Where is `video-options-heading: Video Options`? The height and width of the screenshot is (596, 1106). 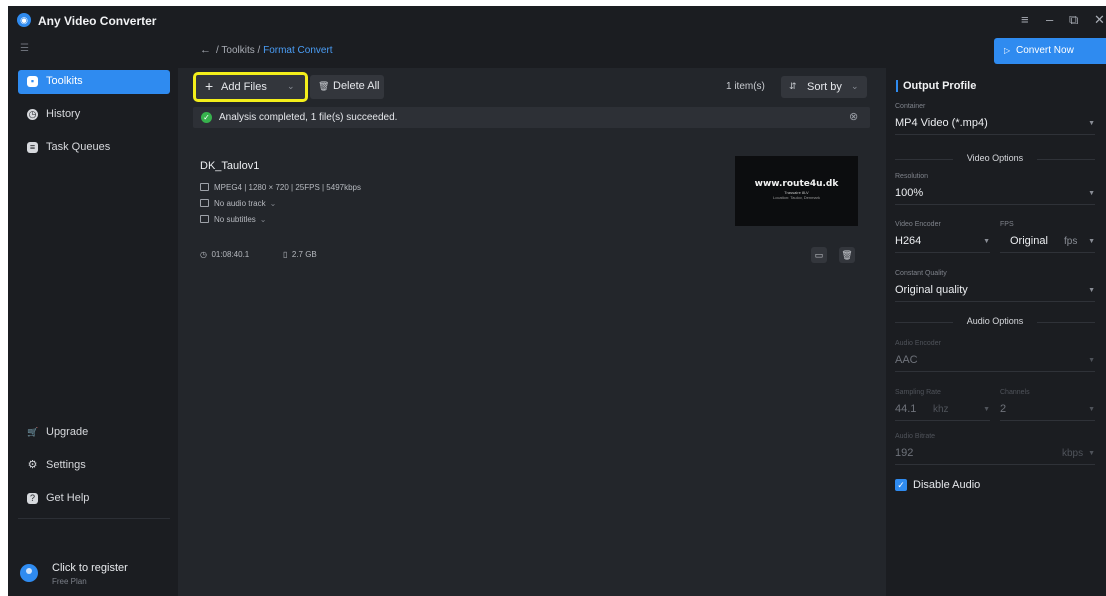 video-options-heading: Video Options is located at coordinates (995, 158).